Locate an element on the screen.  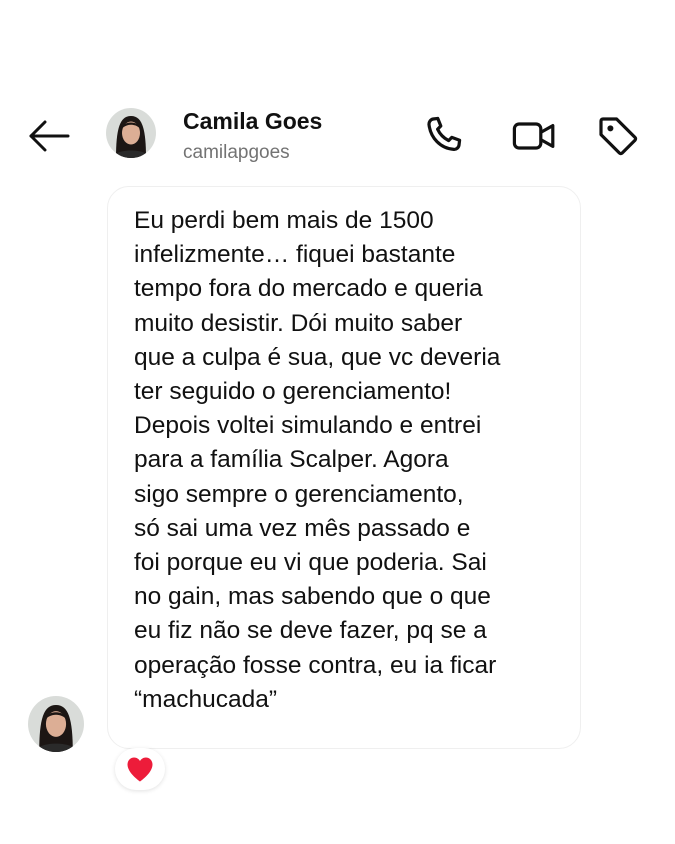
heart-icon is located at coordinates (140, 769).